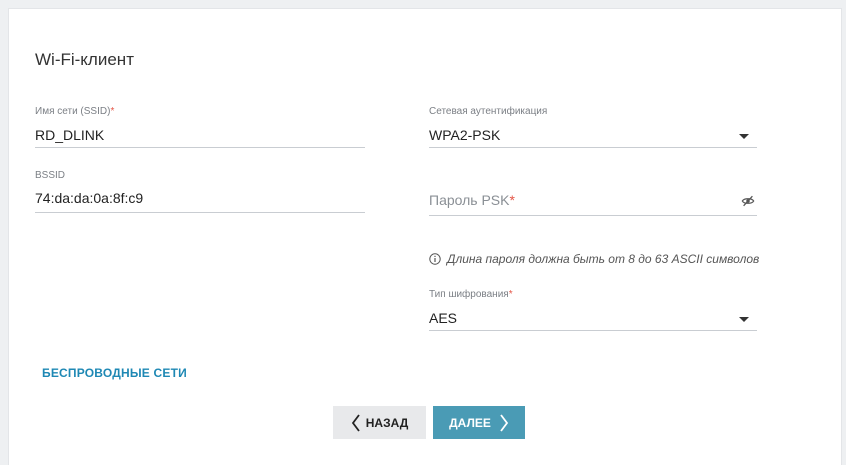 The image size is (846, 465). What do you see at coordinates (73, 111) in the screenshot?
I see `ssid-label: Имя сети (SSID)` at bounding box center [73, 111].